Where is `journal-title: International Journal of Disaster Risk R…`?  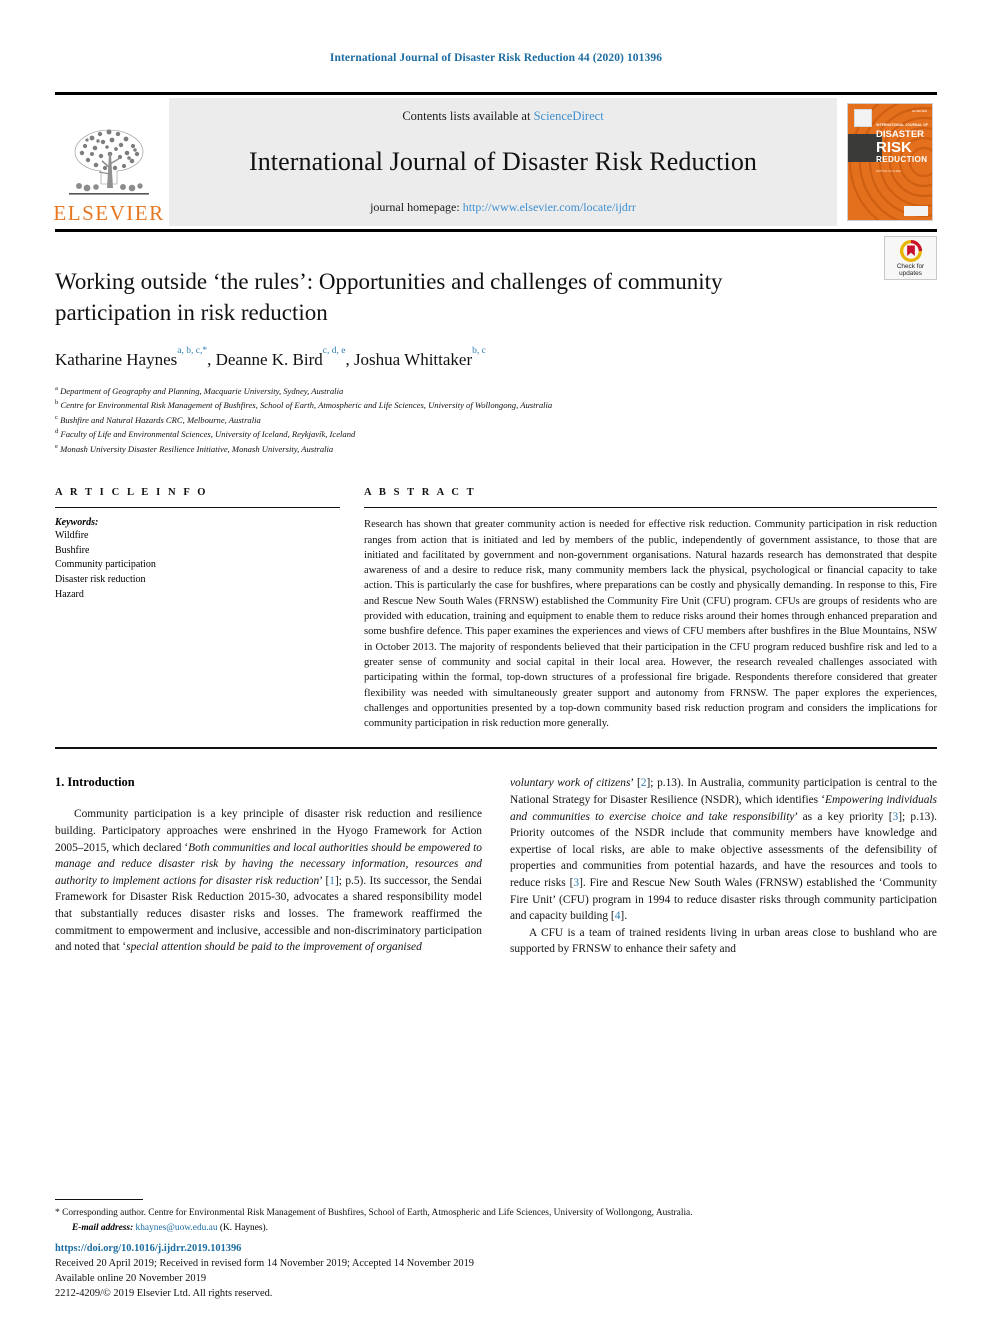
journal-title: International Journal of Disaster Risk R… is located at coordinates (503, 161).